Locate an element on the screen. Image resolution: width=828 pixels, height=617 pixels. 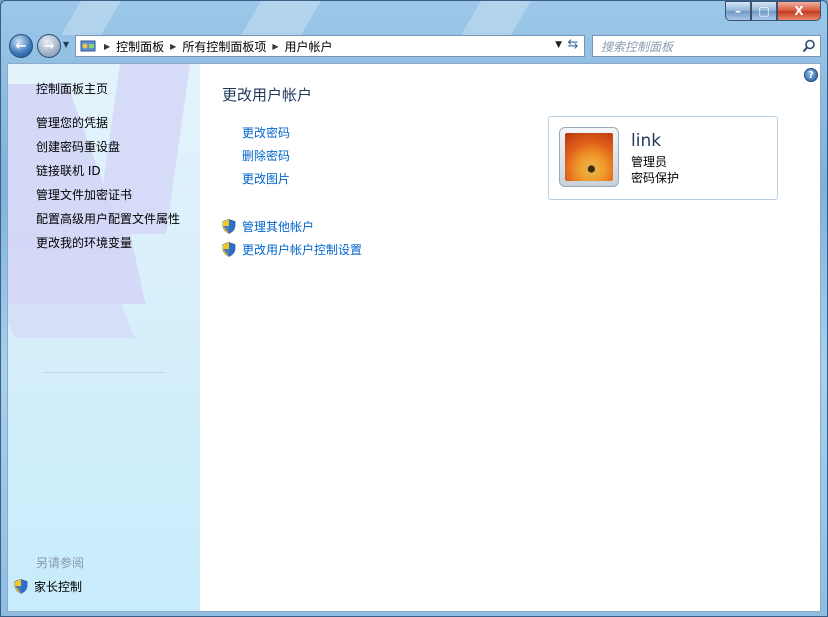
arrow-left-icon: ← is located at coordinates (21, 46).